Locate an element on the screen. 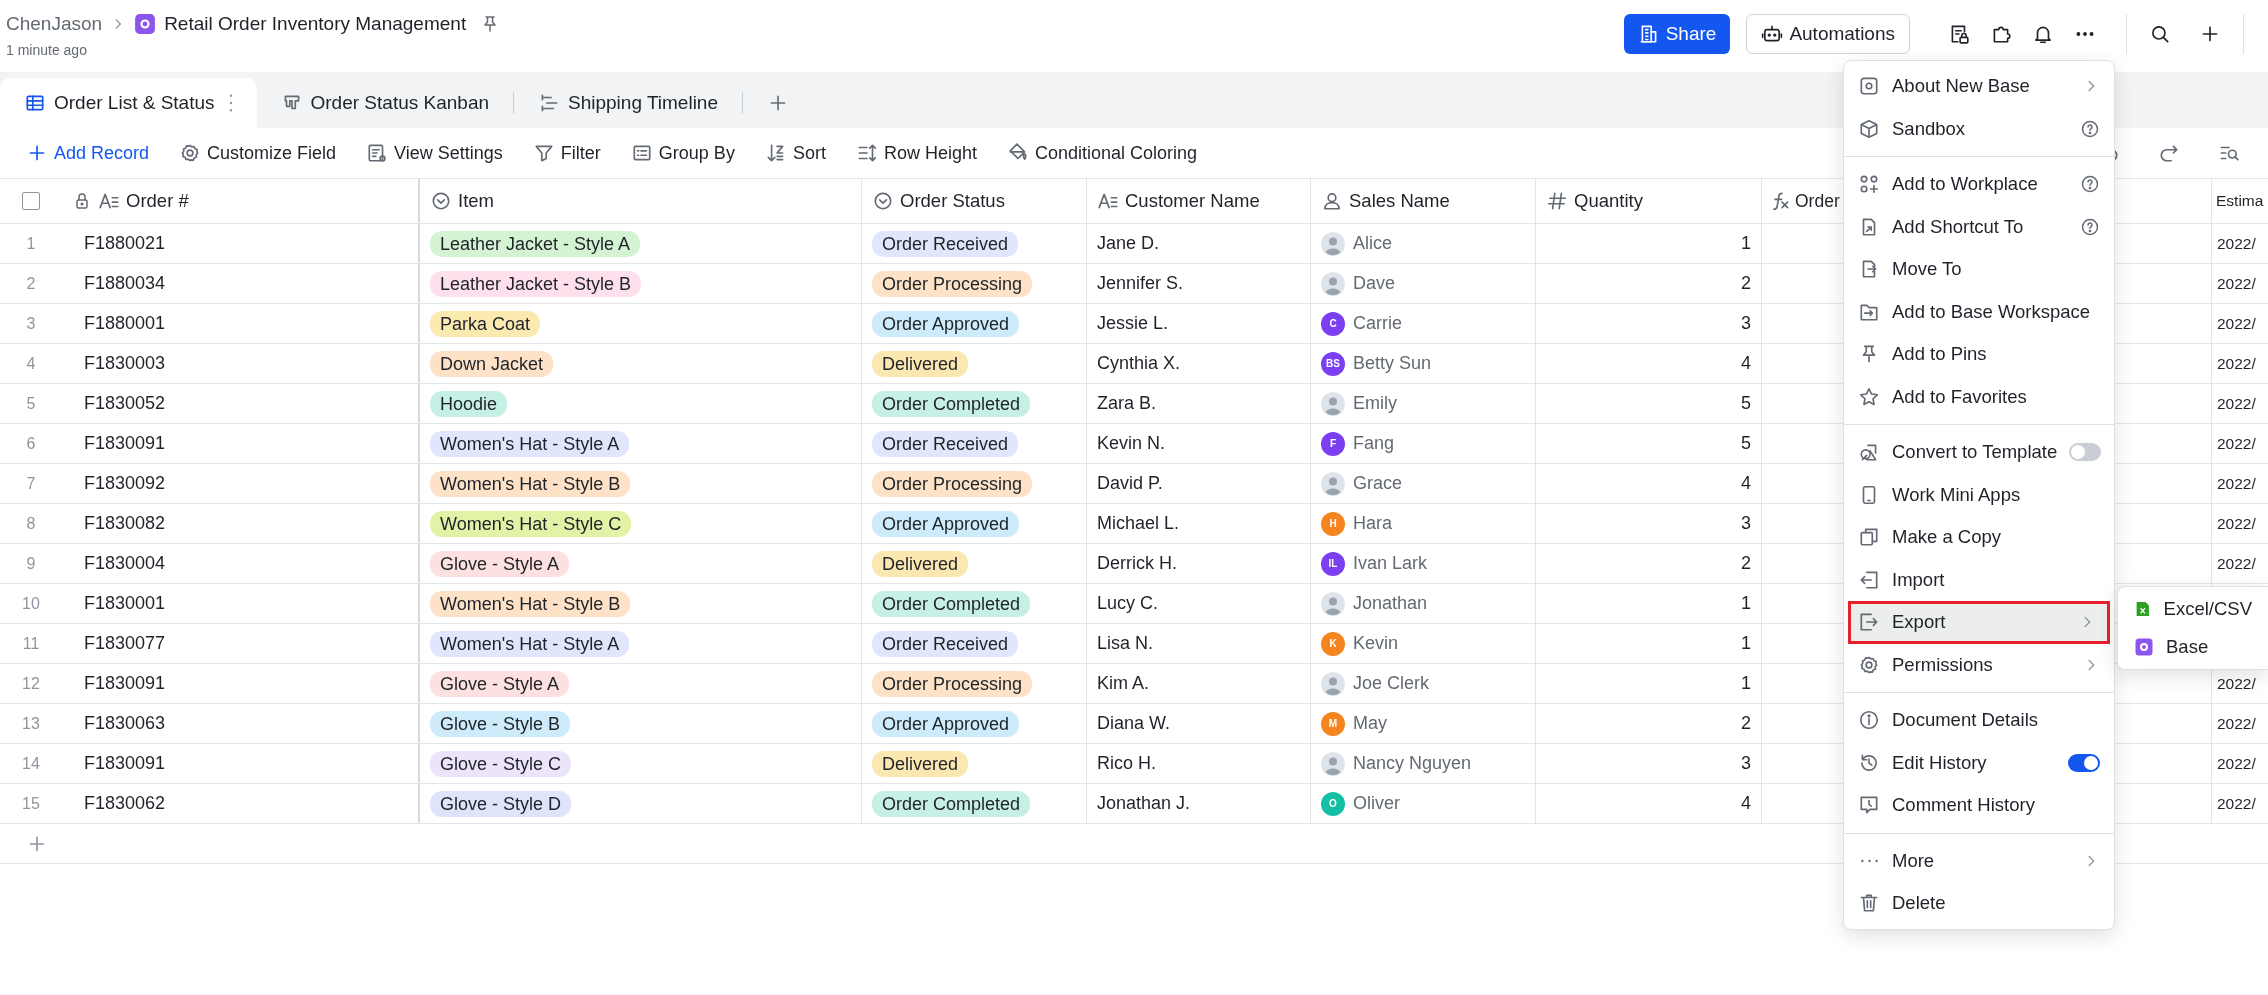 The height and width of the screenshot is (995, 2268). export-icon is located at coordinates (1869, 622).